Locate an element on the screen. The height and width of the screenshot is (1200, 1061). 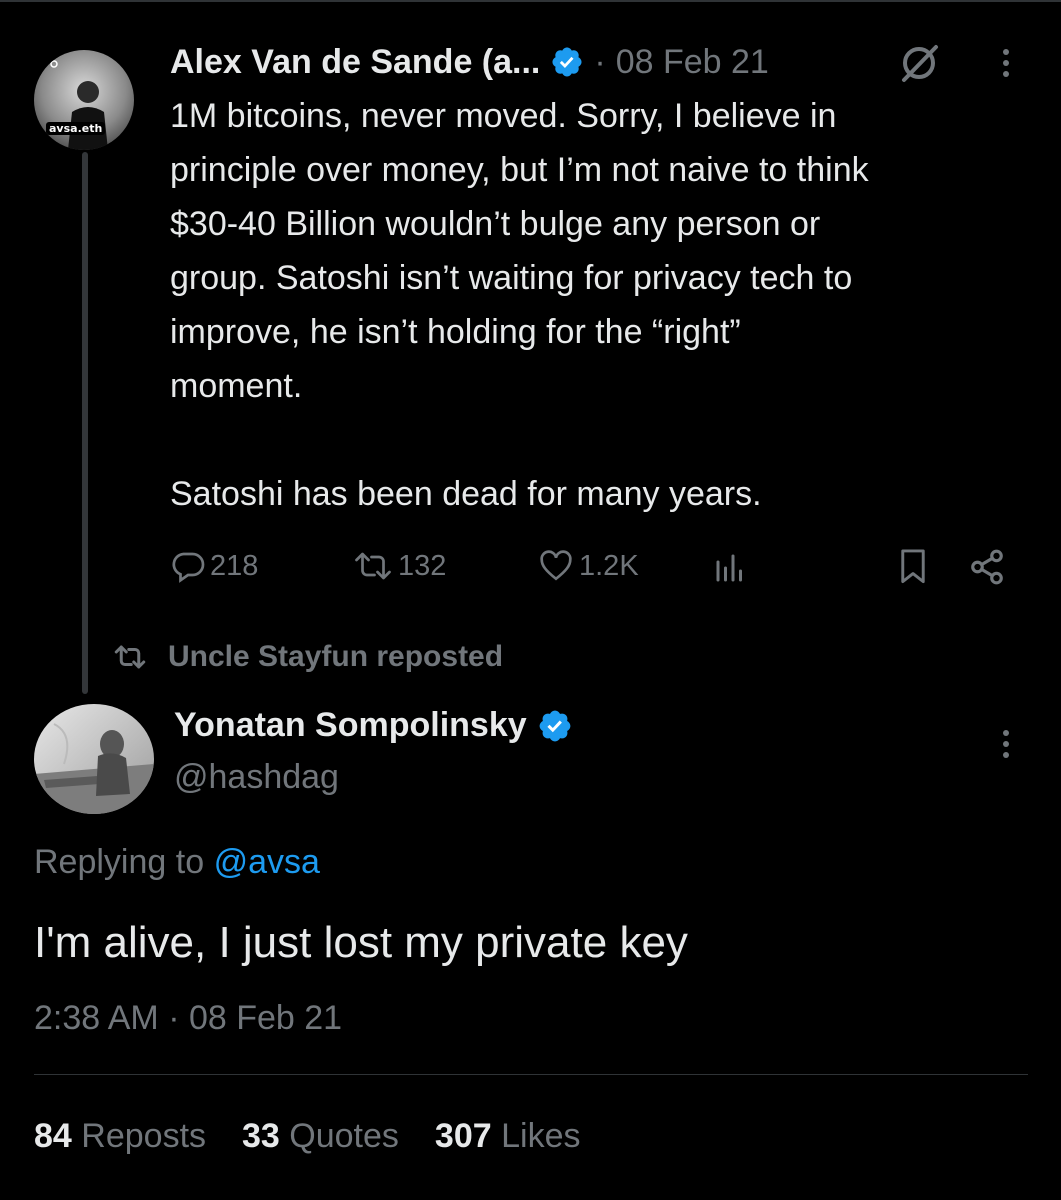
likes-stat-label: Likes is located at coordinates (541, 1136).